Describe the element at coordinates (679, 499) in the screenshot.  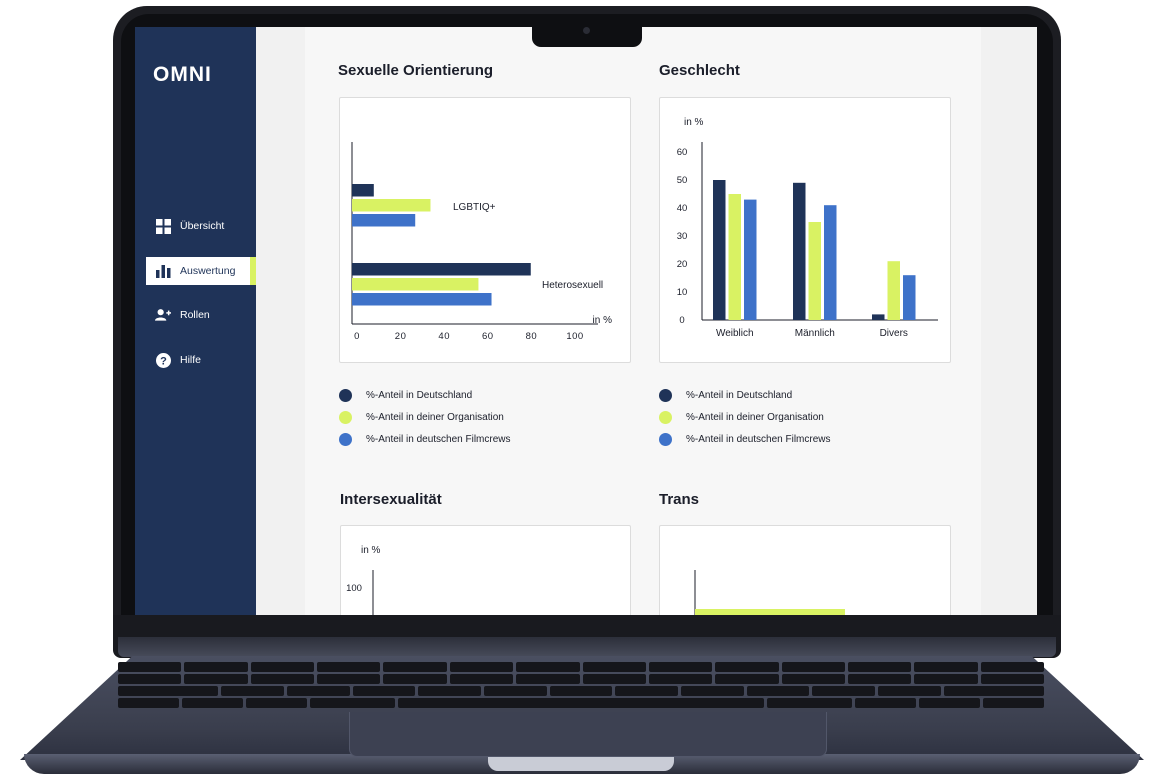
I see `section-title-trans: Trans` at that location.